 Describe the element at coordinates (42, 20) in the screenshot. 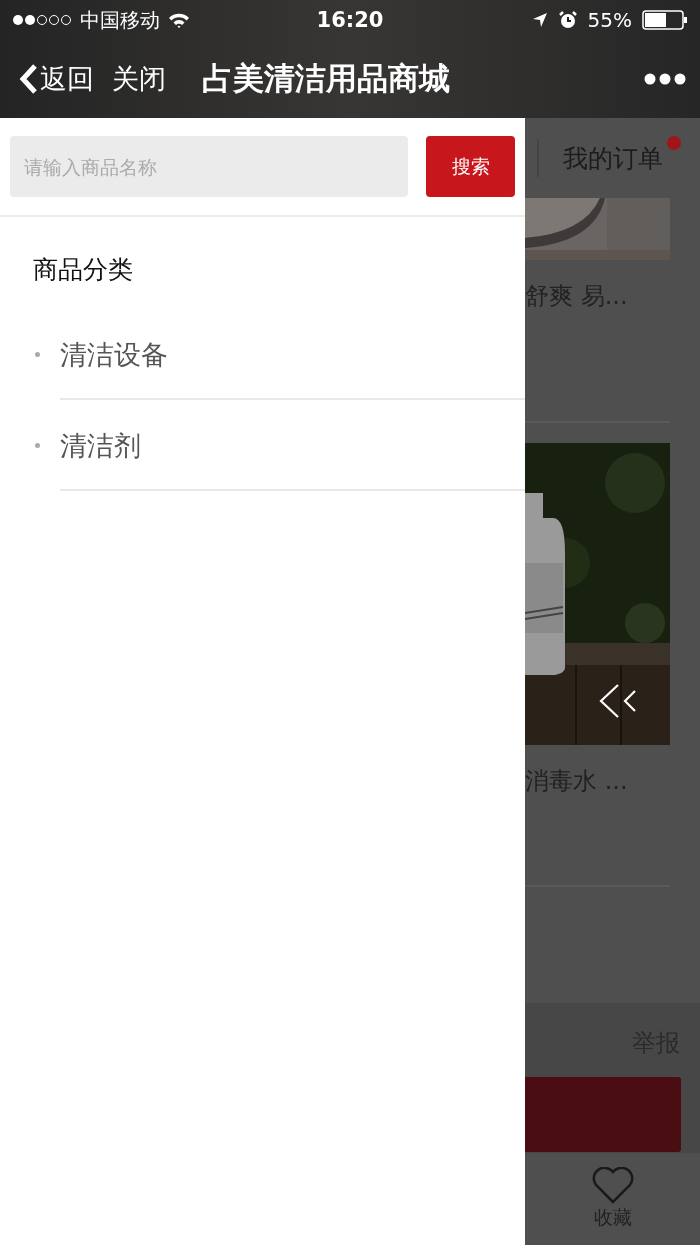

I see `signal-icon` at that location.